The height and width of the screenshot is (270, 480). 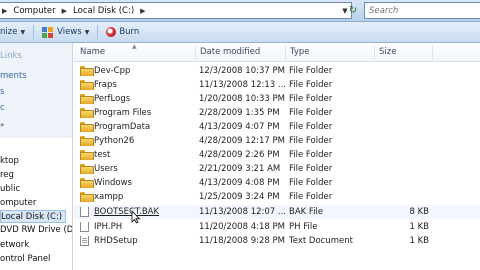 I want to click on nav-link-music: c, so click(x=2, y=108).